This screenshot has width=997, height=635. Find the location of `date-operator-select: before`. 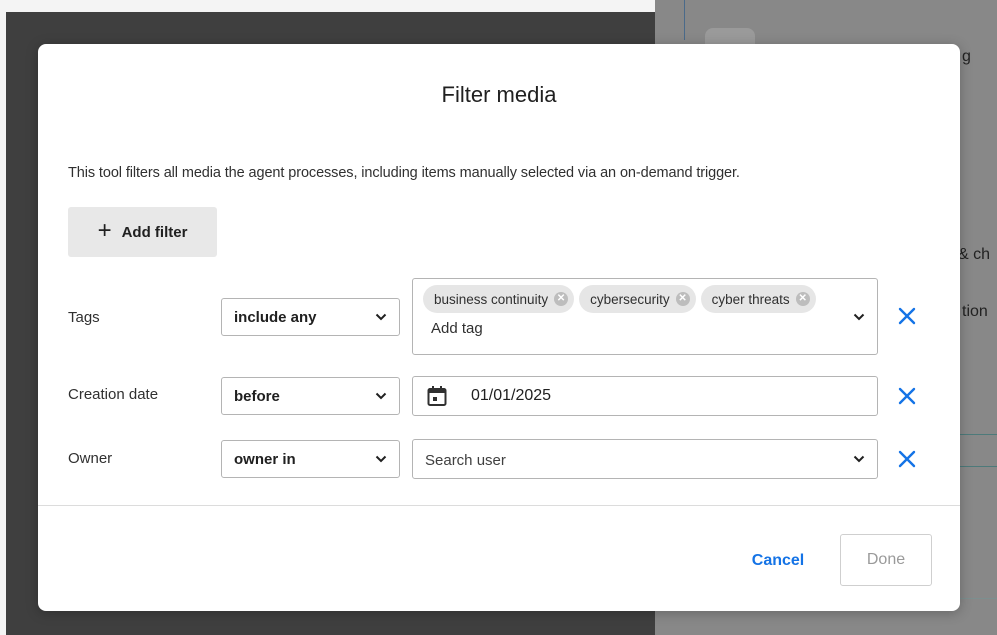

date-operator-select: before is located at coordinates (310, 396).